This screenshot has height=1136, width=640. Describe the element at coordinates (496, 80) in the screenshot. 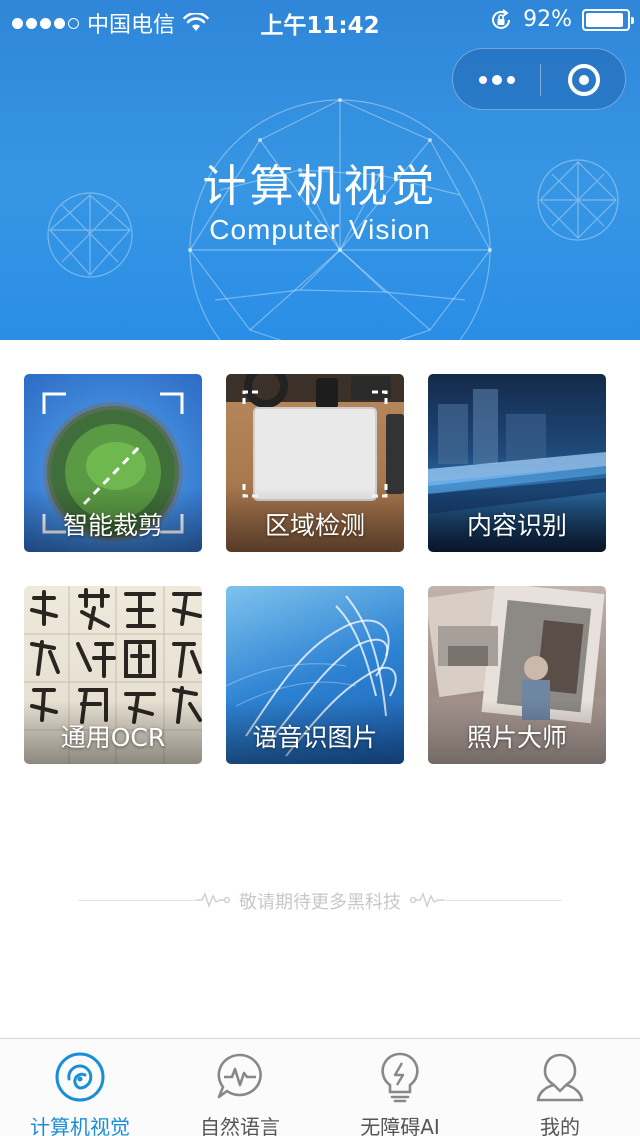

I see `more-button` at that location.